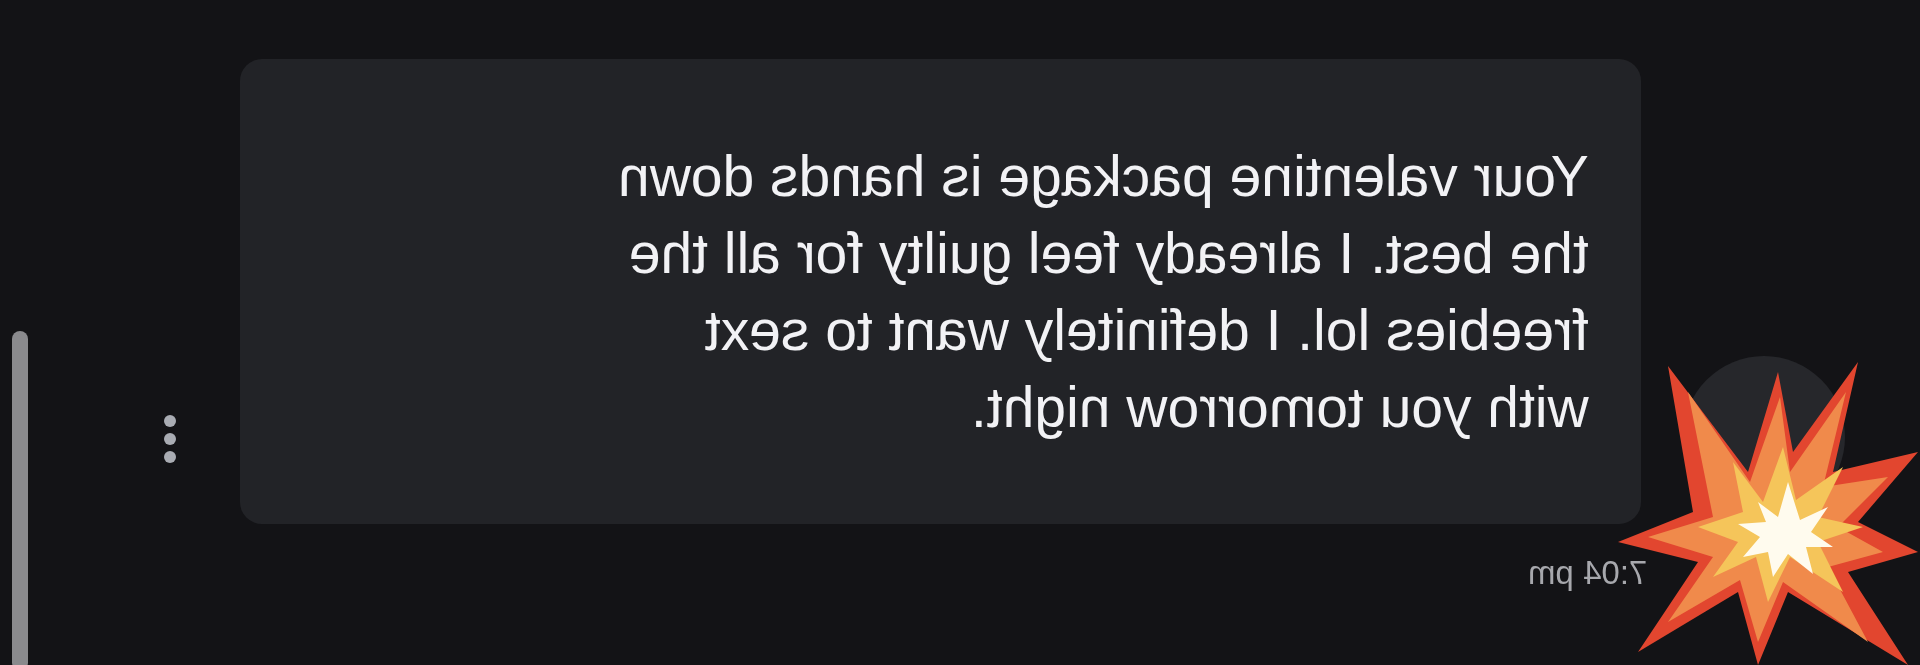  Describe the element at coordinates (20, 498) in the screenshot. I see `scrollbar` at that location.